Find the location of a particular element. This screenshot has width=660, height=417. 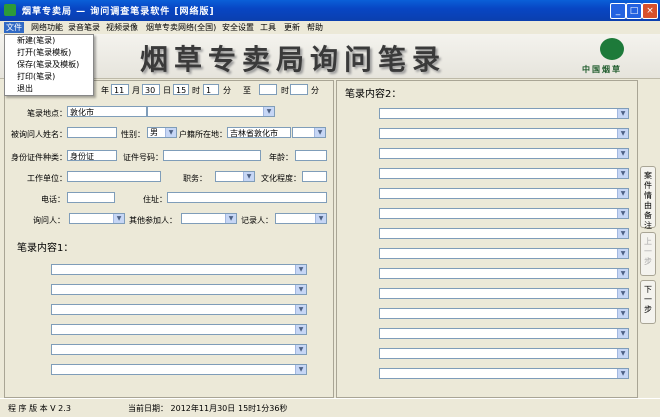

menu-item-open: 打开(笔录模板) is located at coordinates (49, 53).